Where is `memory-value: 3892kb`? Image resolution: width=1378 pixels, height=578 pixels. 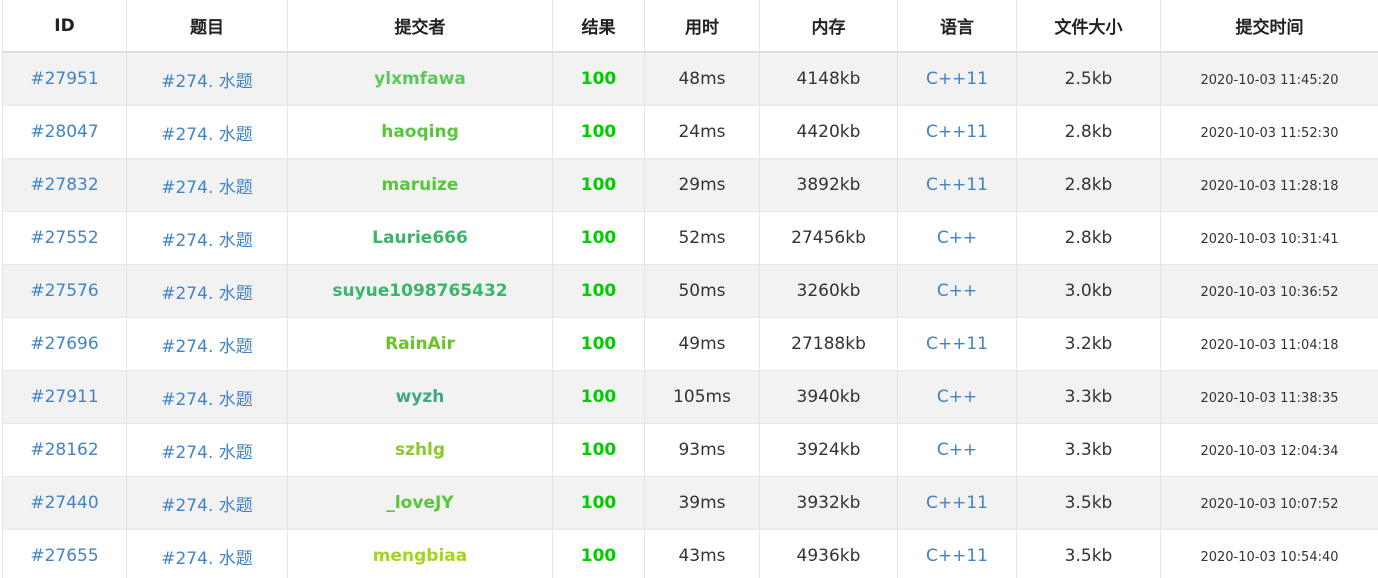 memory-value: 3892kb is located at coordinates (828, 185).